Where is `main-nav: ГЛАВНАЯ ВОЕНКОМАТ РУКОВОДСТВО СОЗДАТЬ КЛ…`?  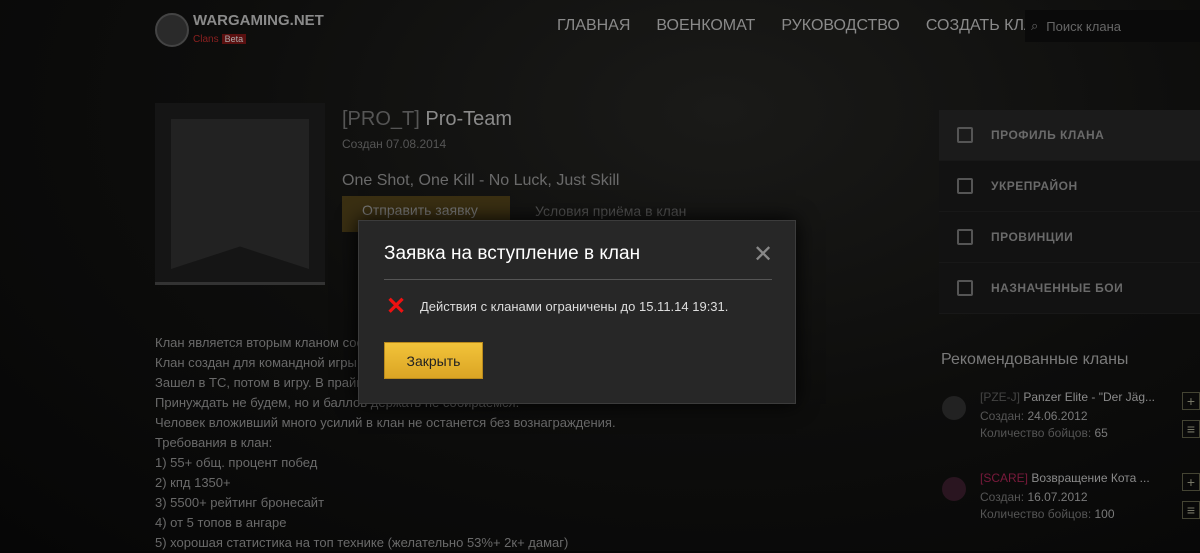
main-nav: ГЛАВНАЯ ВОЕНКОМАТ РУКОВОДСТВО СОЗДАТЬ КЛ… is located at coordinates (801, 26).